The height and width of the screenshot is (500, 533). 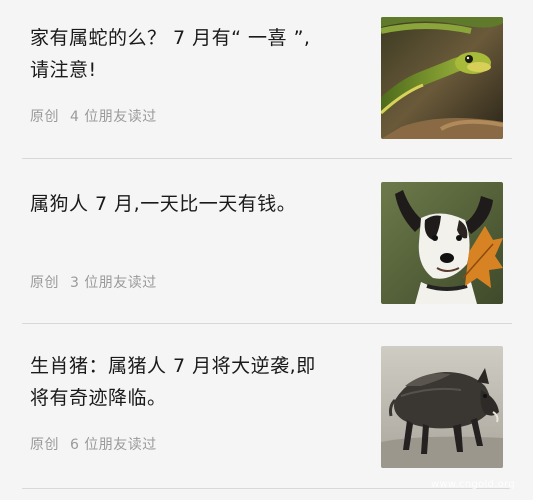 I want to click on article-title-line: 请注意!, so click(x=63, y=70).